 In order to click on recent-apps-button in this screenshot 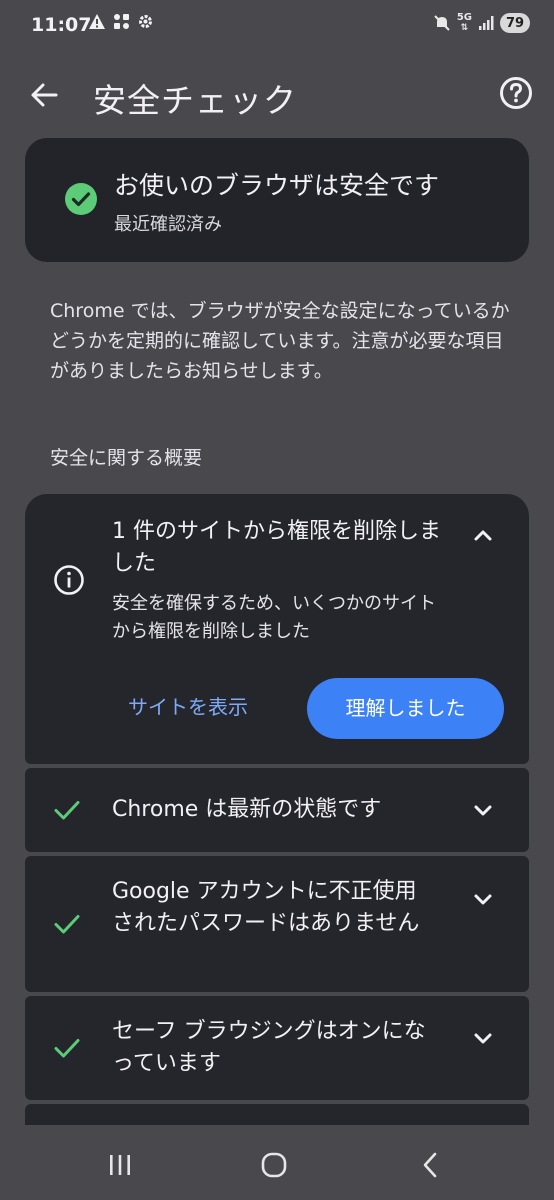, I will do `click(120, 1165)`.